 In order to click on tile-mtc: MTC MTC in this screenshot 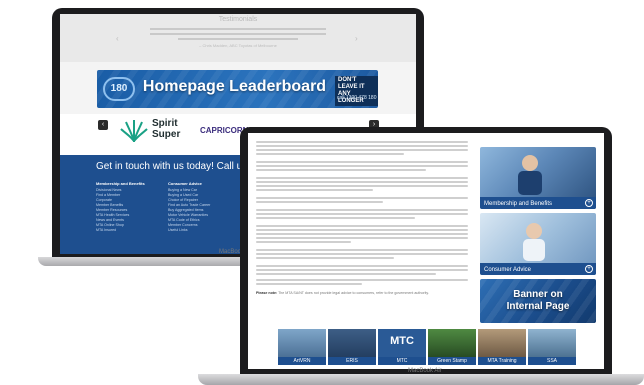, I will do `click(402, 347)`.